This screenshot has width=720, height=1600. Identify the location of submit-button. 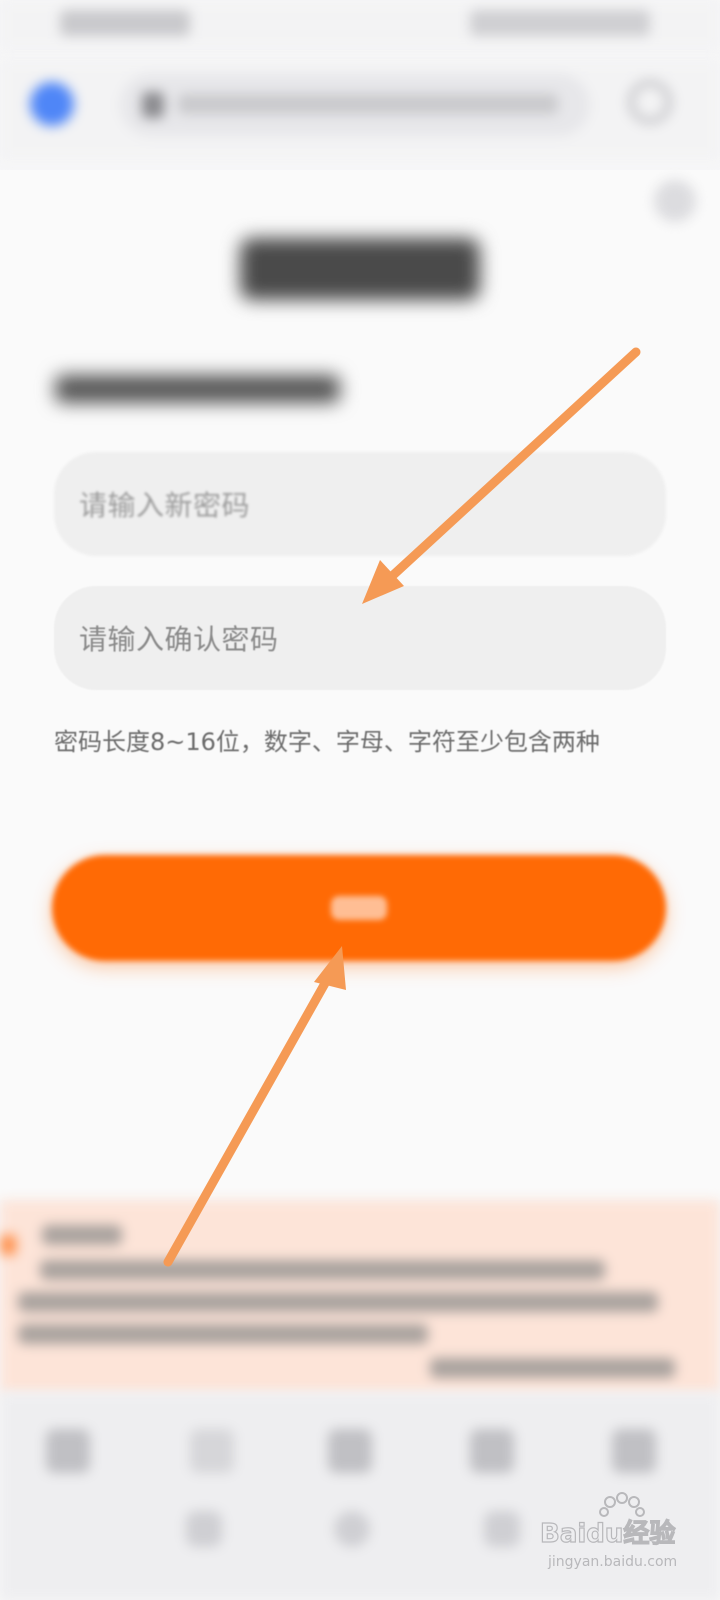
(359, 908).